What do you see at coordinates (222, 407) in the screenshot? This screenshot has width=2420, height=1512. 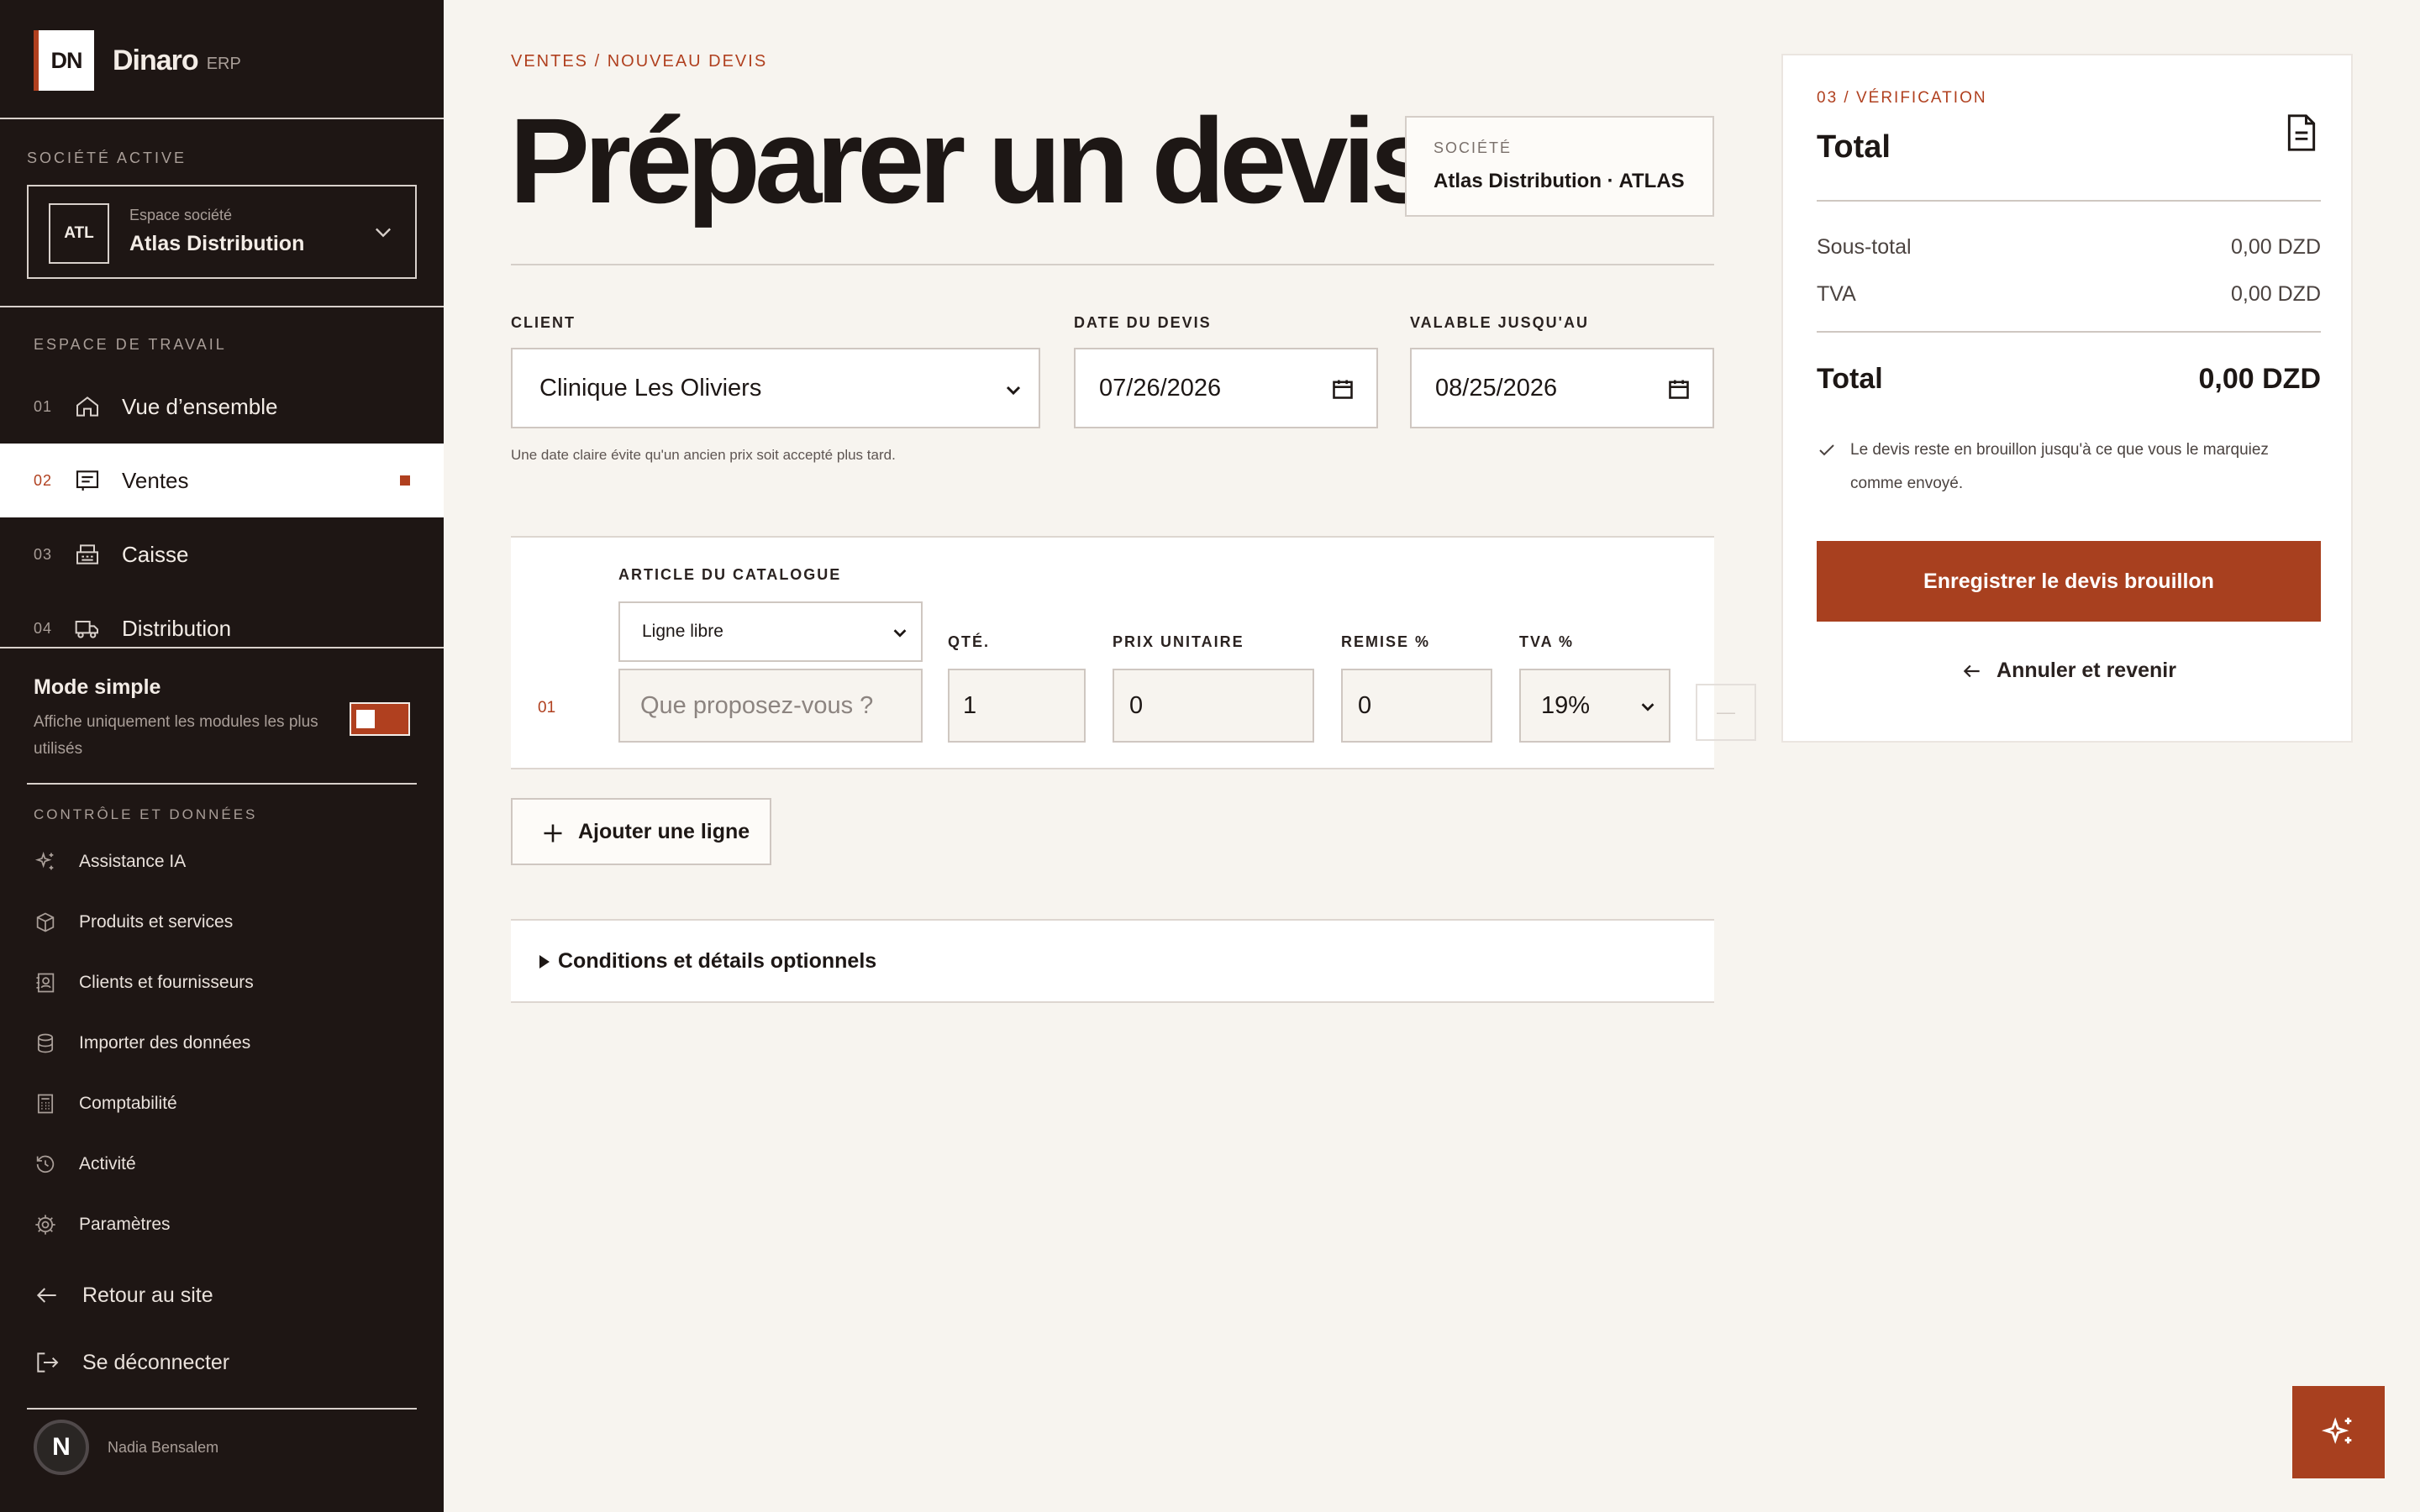 I see `nav-item-overview: 01 Vue d’ensemble` at bounding box center [222, 407].